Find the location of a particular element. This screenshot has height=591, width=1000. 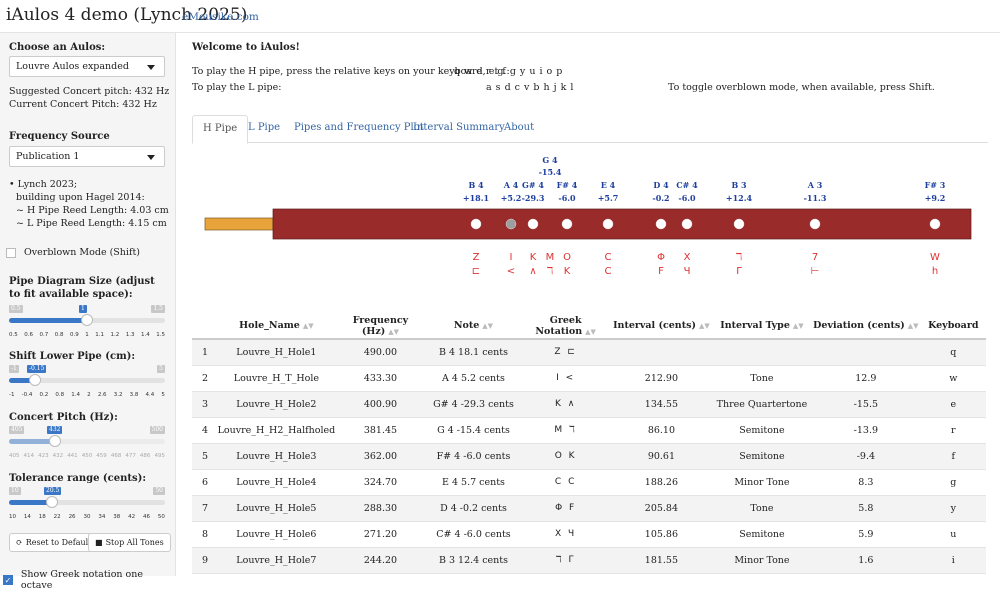

column-header: Interval Type ▲▼ is located at coordinates (762, 326).